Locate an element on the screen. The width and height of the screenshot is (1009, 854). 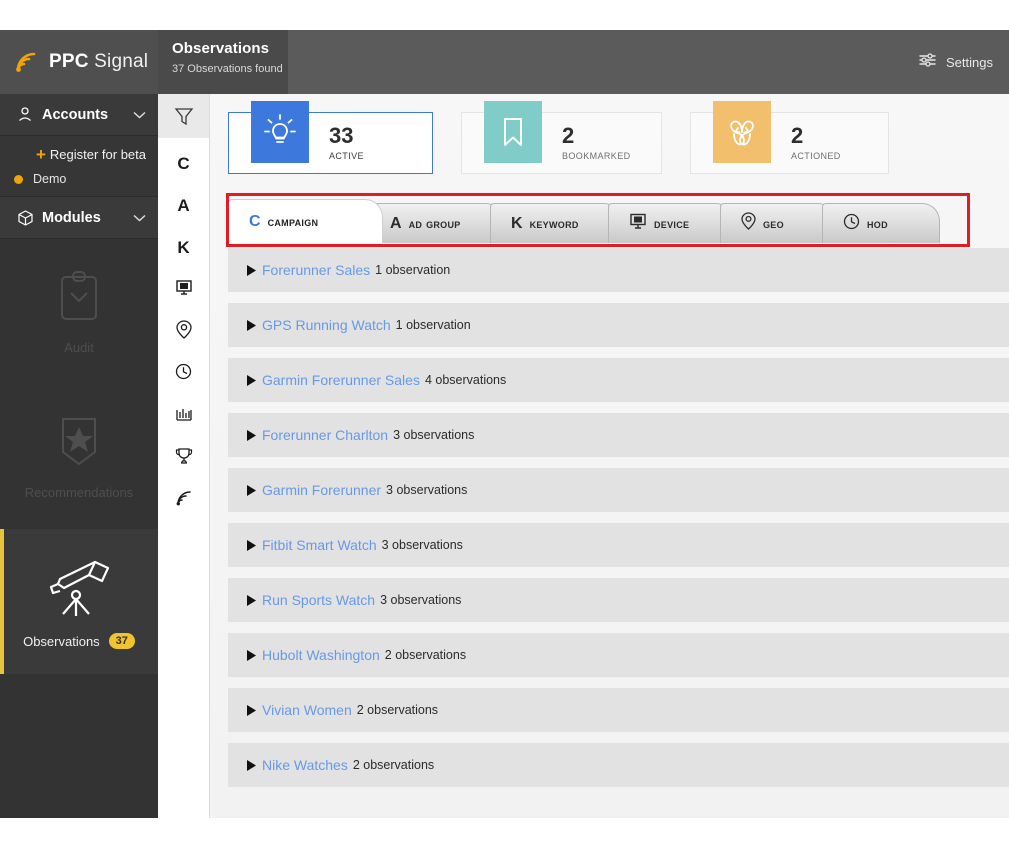
account-item-demo: Demo is located at coordinates (79, 178).